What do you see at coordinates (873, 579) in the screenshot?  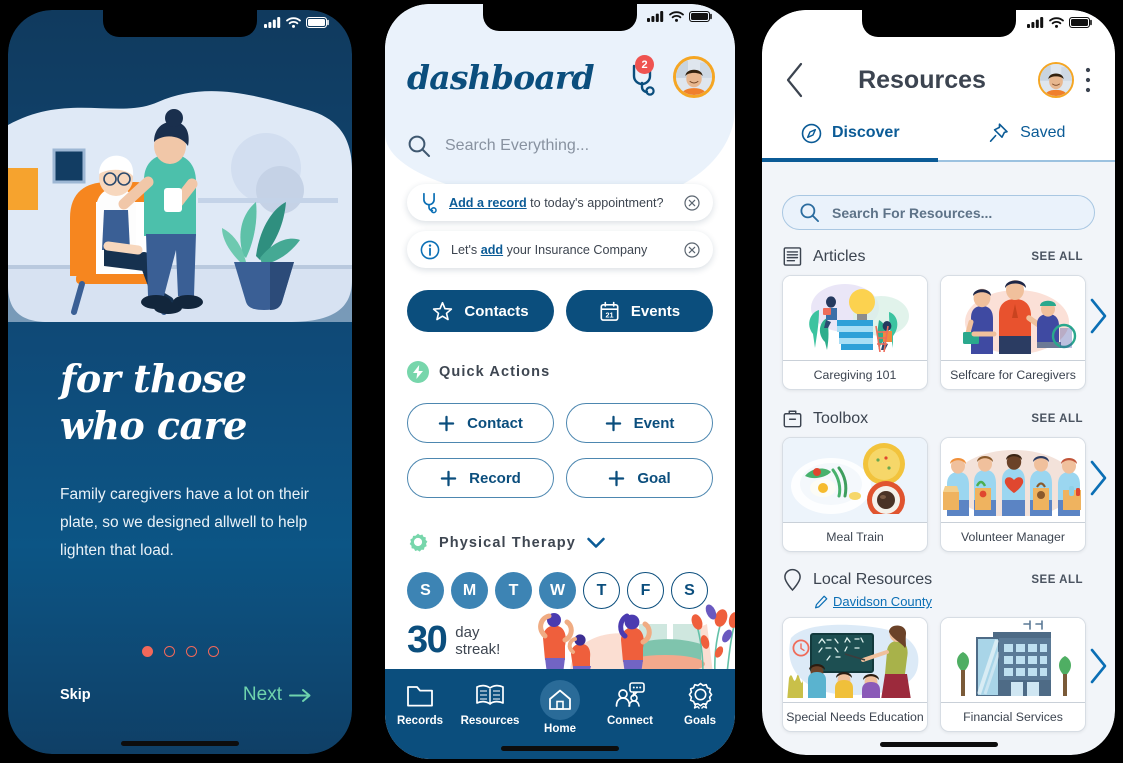 I see `local-resources-title: Local Resources` at bounding box center [873, 579].